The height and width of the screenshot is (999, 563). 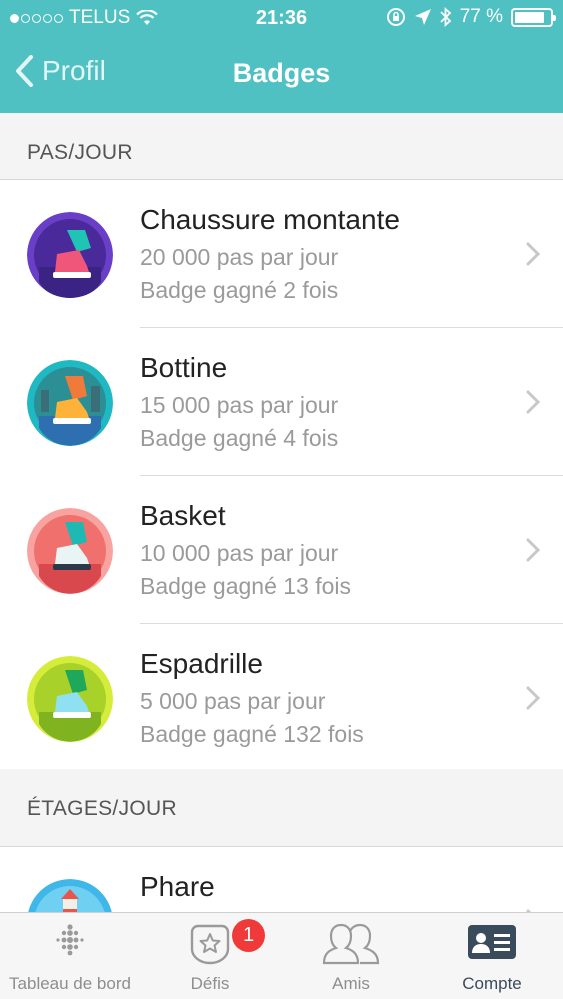 I want to click on dashboard-dots-icon, so click(x=70, y=940).